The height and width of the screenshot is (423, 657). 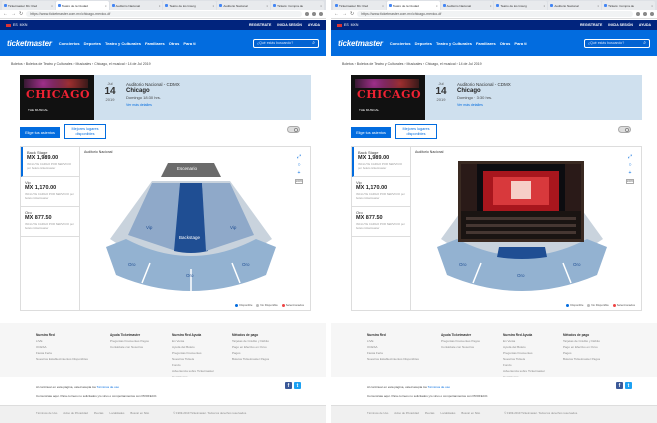 What do you see at coordinates (75, 413) in the screenshot?
I see `footer-bottom-link: Aviso de Privacidad` at bounding box center [75, 413].